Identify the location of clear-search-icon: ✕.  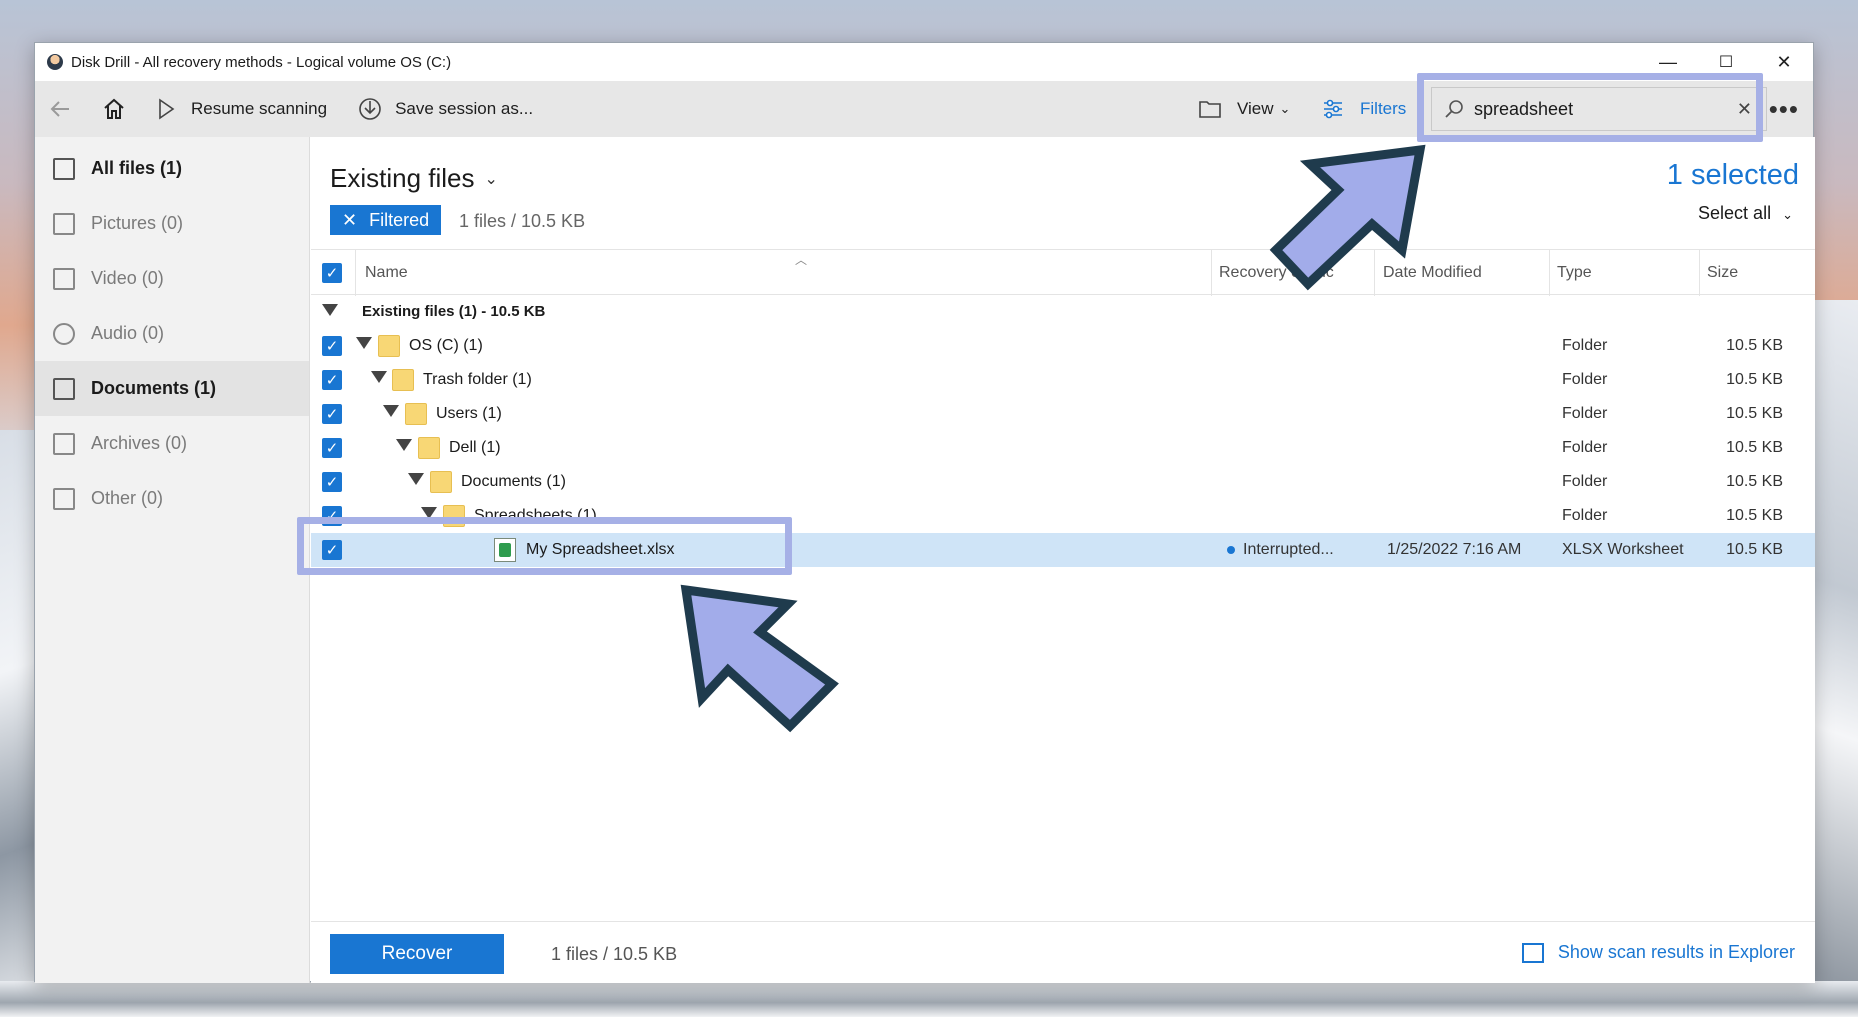
(1744, 109).